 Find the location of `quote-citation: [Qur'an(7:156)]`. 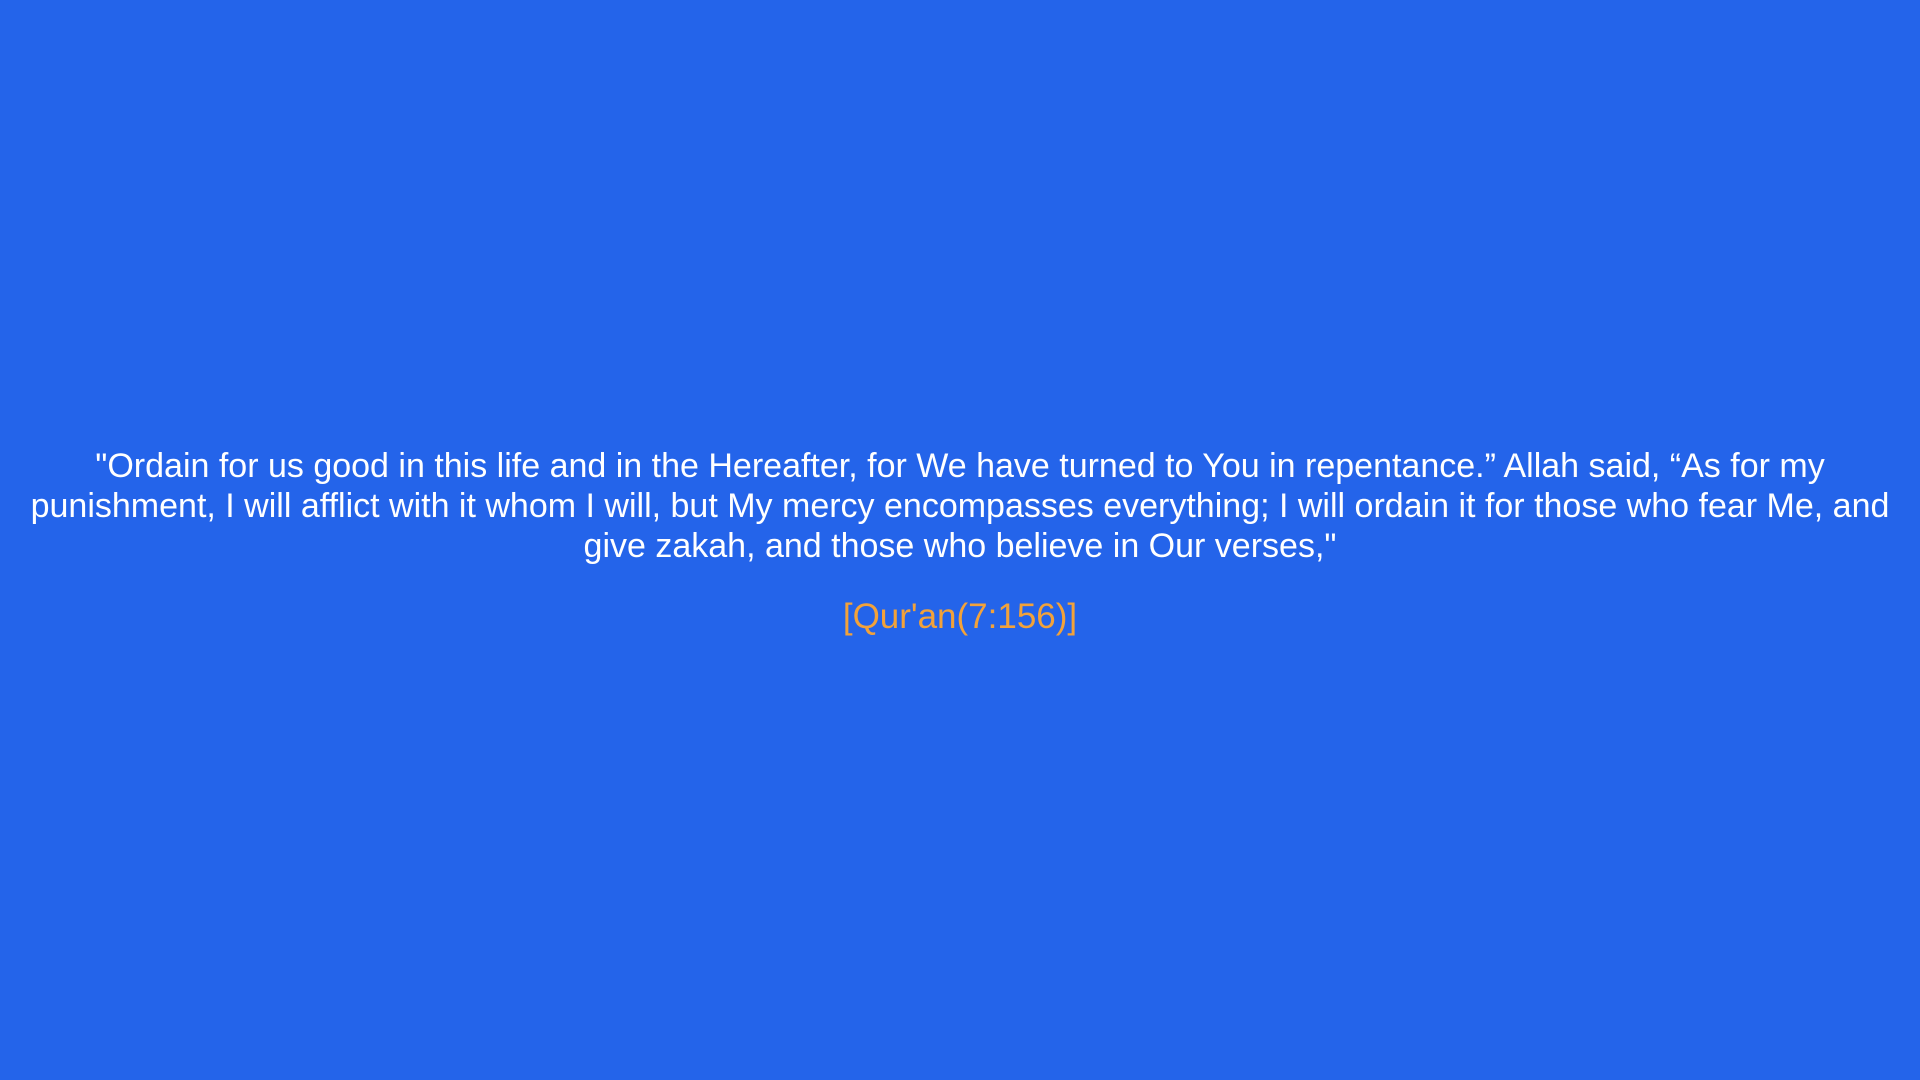

quote-citation: [Qur'an(7:156)] is located at coordinates (960, 616).